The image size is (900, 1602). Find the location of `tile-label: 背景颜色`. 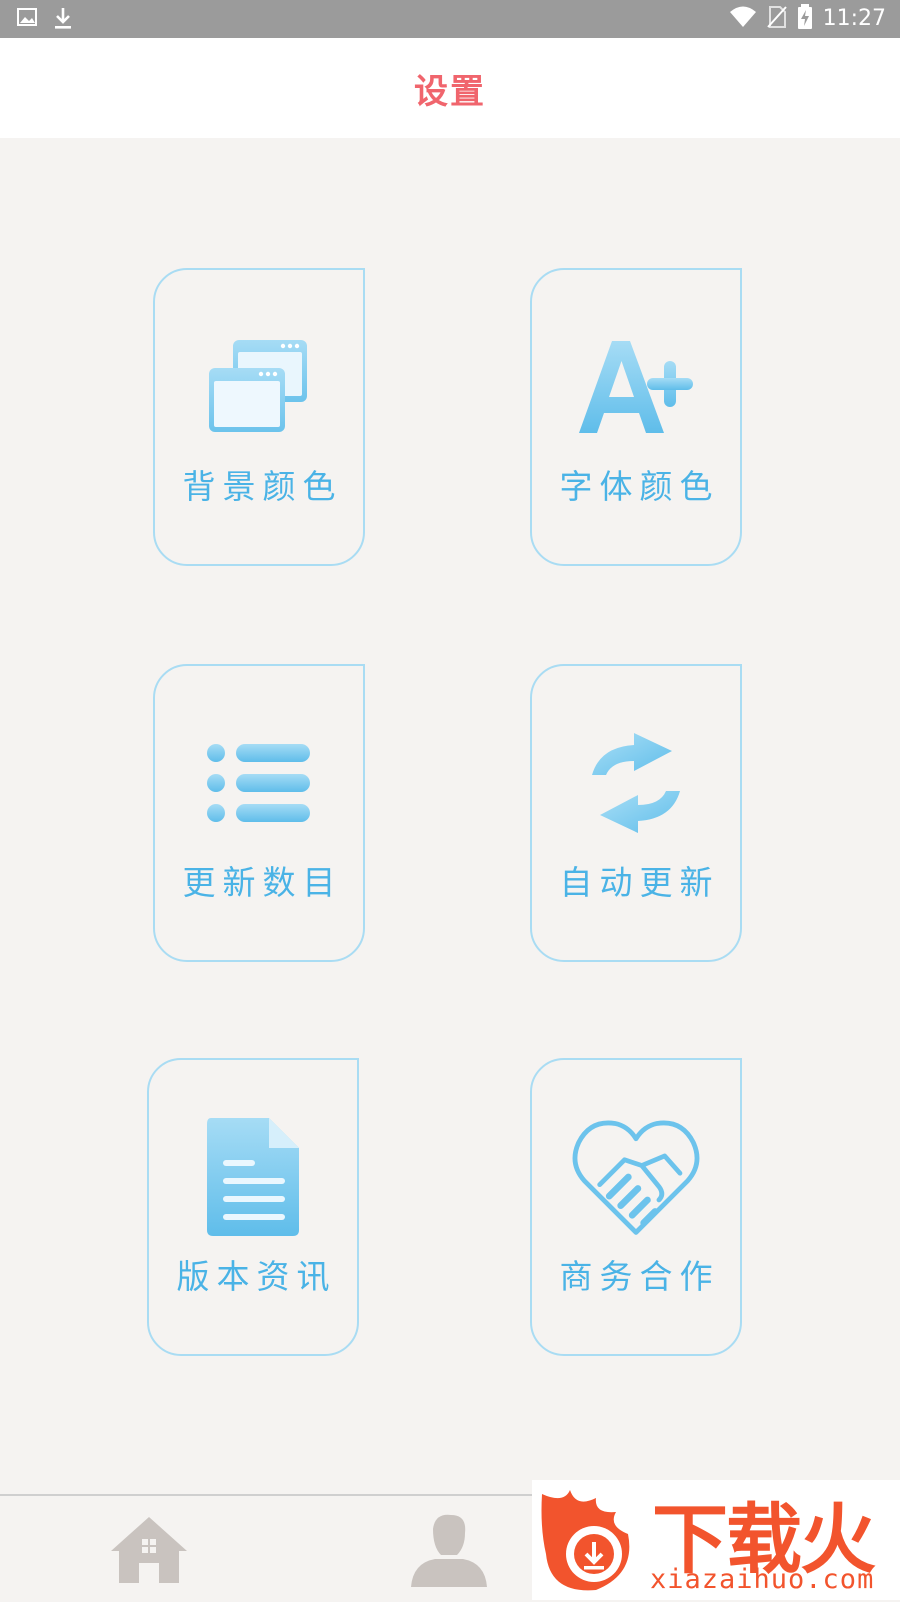

tile-label: 背景颜色 is located at coordinates (262, 486).